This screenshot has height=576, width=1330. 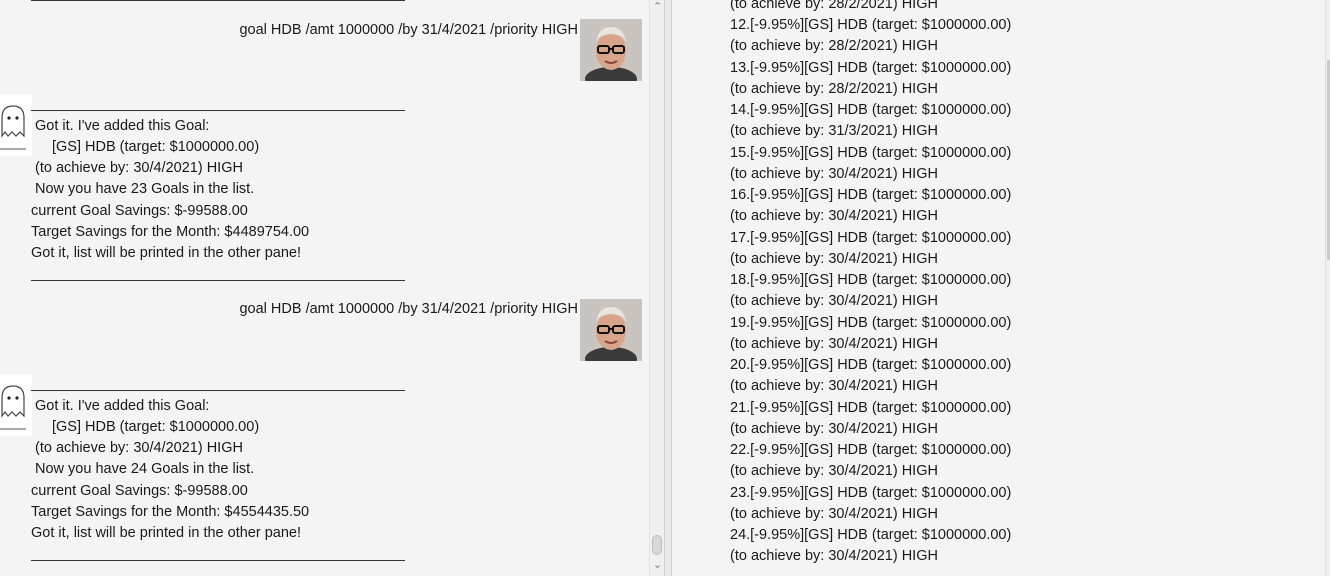 I want to click on scroll-thumb, so click(x=657, y=545).